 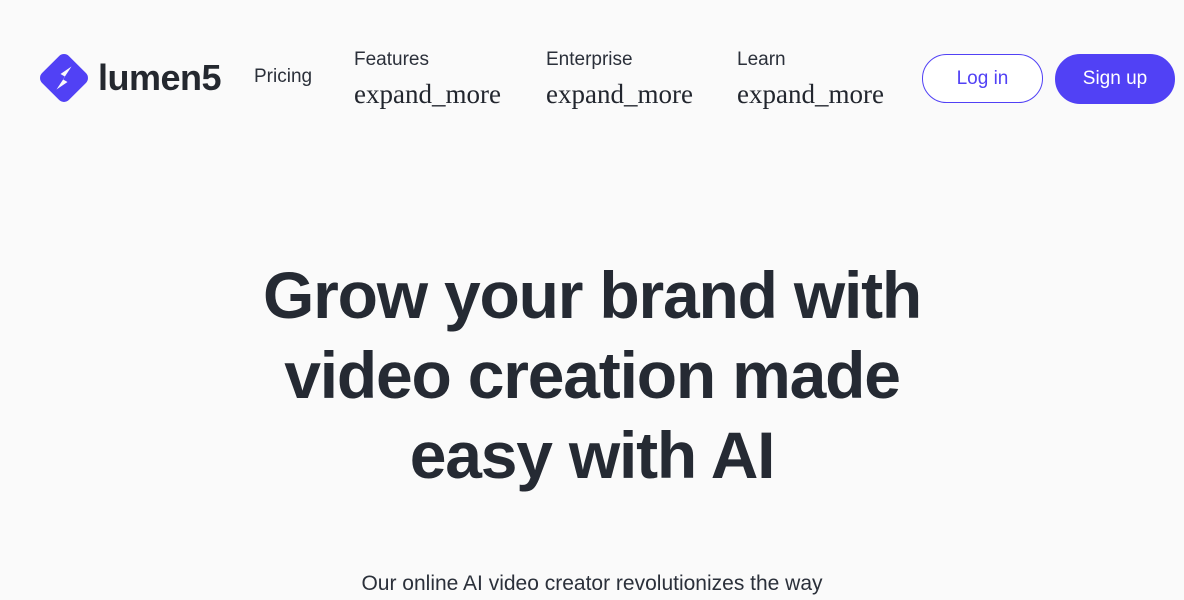 I want to click on signup-button: Sign up, so click(x=1115, y=79).